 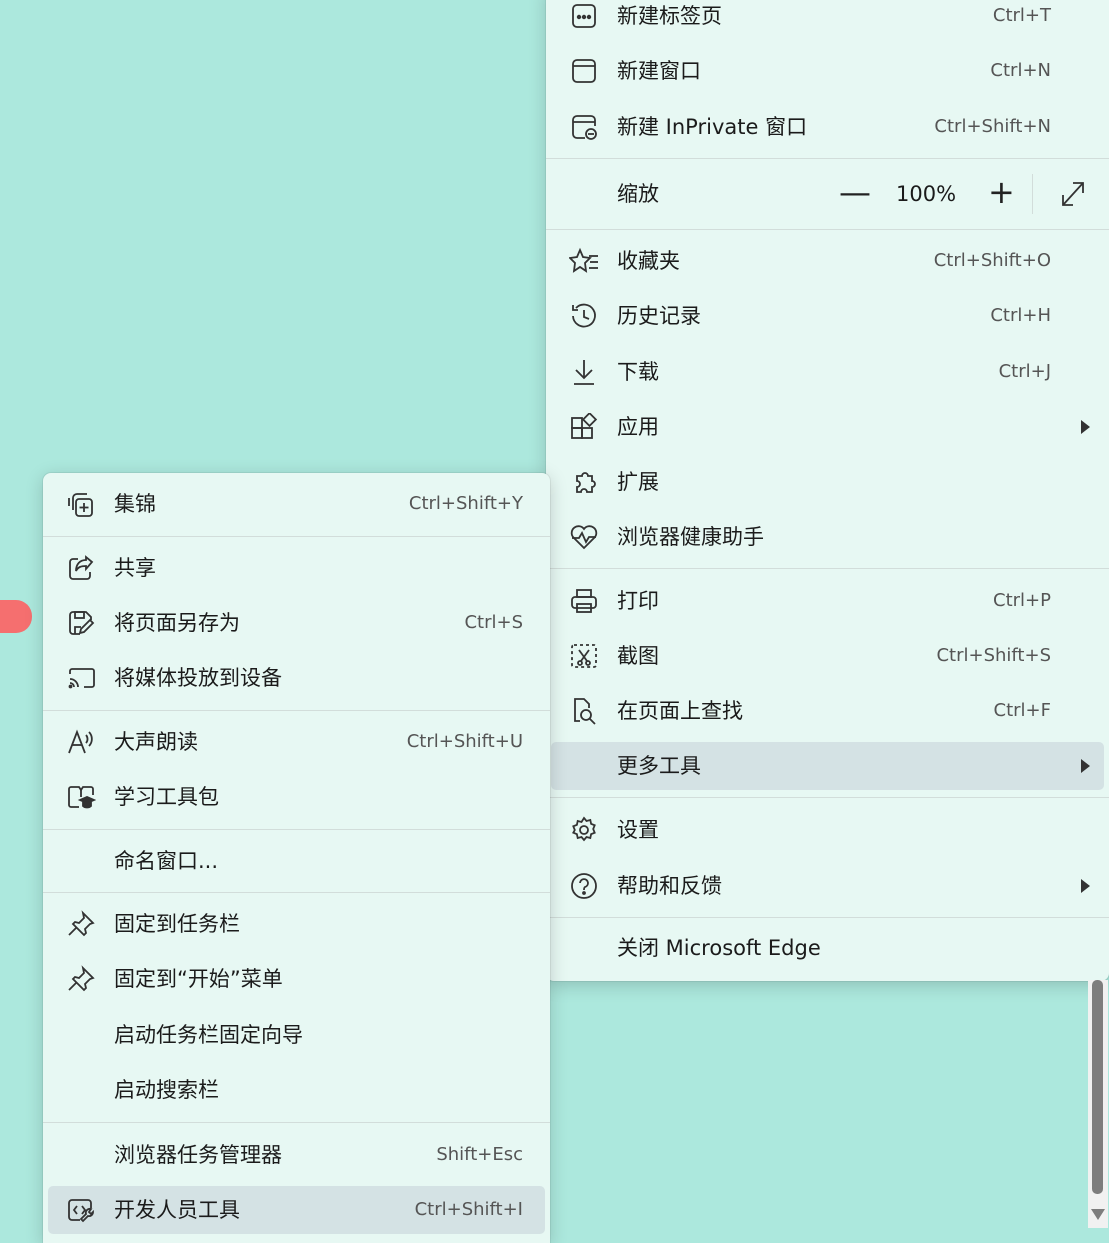 What do you see at coordinates (296, 568) in the screenshot?
I see `menu-item-share: 共享` at bounding box center [296, 568].